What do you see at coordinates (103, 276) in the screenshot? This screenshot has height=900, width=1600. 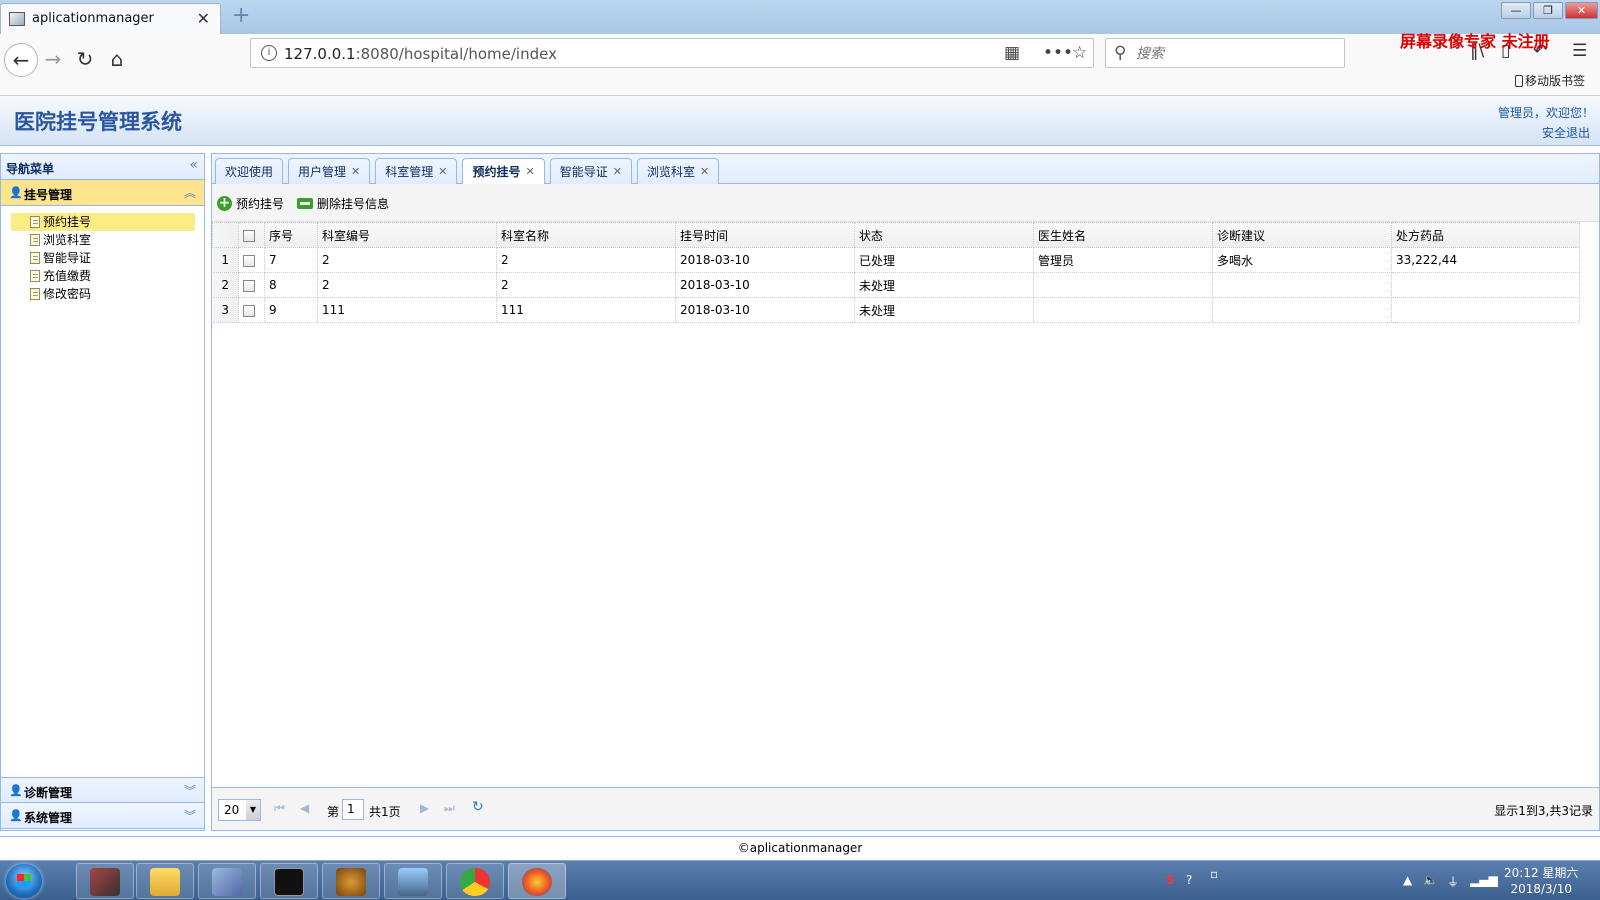 I see `nav-item-recharge: 充值缴费` at bounding box center [103, 276].